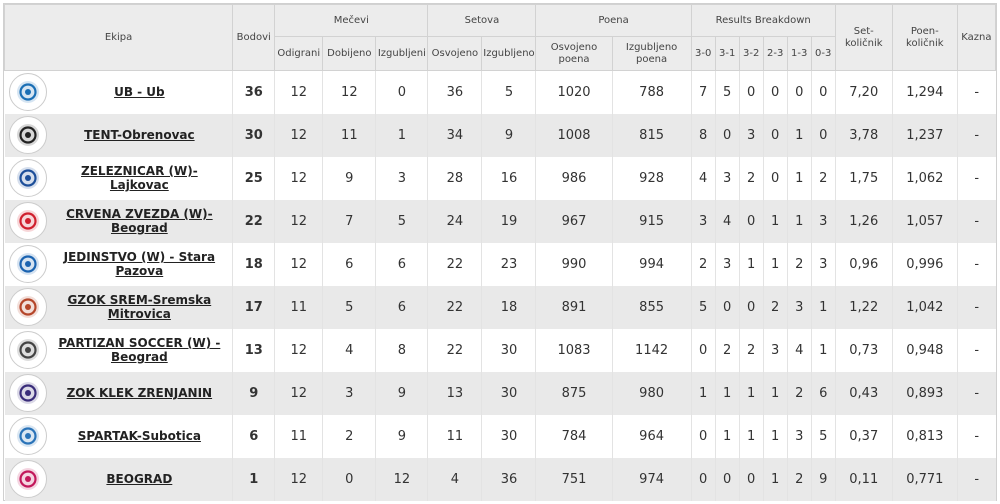 Image resolution: width=1000 pixels, height=504 pixels. Describe the element at coordinates (401, 350) in the screenshot. I see `lost-cell: 8` at that location.